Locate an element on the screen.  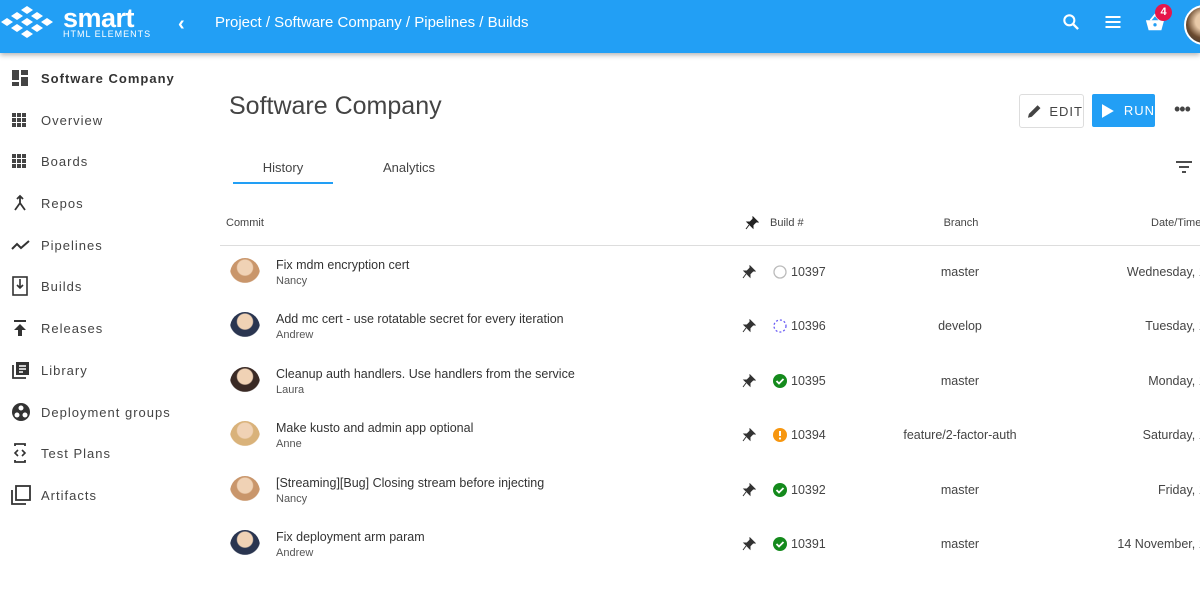
search-icon is located at coordinates (1071, 22).